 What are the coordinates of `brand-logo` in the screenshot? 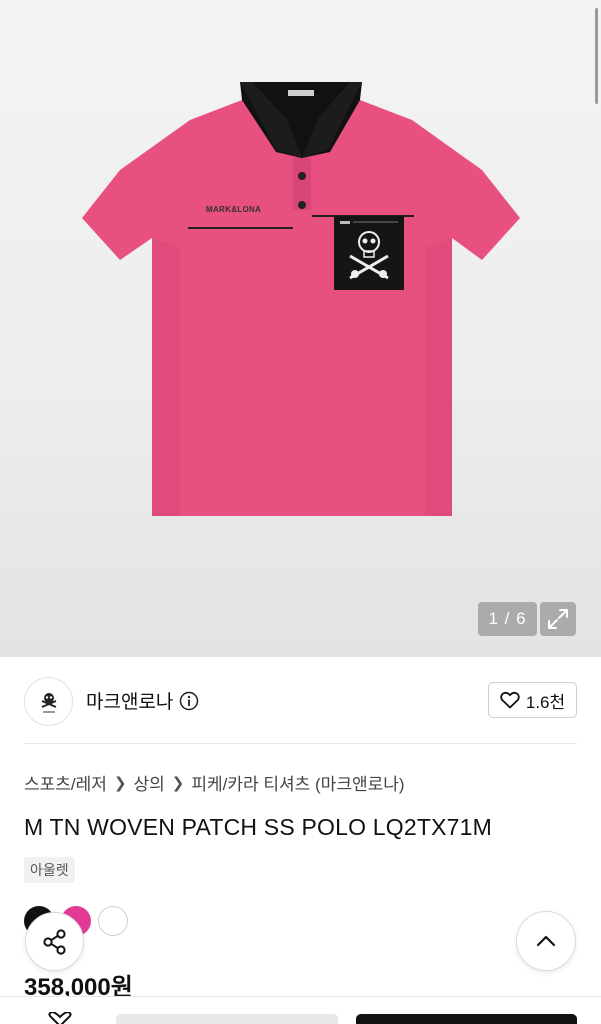 It's located at (48, 701).